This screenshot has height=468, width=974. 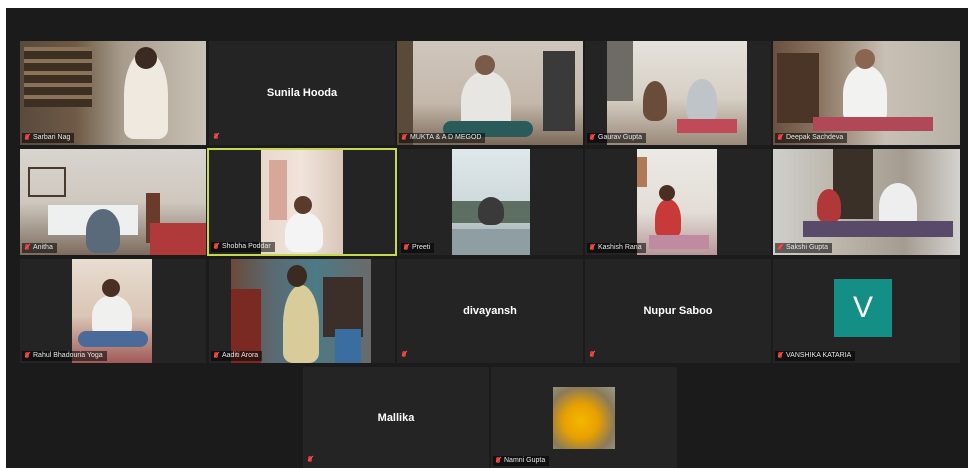 What do you see at coordinates (863, 308) in the screenshot?
I see `participant-avatar: V` at bounding box center [863, 308].